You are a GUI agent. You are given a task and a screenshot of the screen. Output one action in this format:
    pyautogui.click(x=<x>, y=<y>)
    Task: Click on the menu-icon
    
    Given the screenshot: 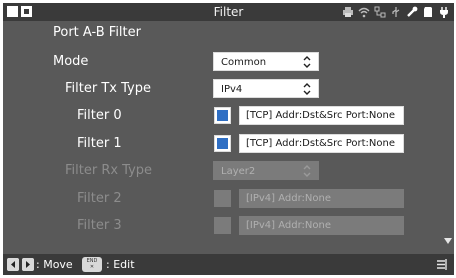 What is the action you would take?
    pyautogui.click(x=442, y=264)
    